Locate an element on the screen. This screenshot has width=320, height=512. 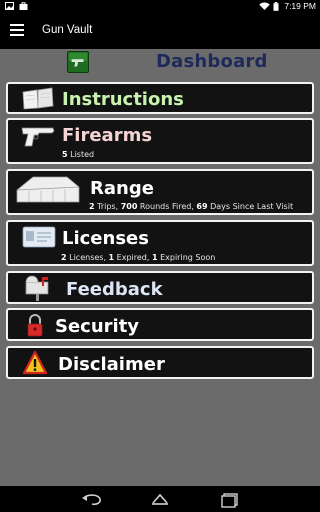
book-icon is located at coordinates (38, 98).